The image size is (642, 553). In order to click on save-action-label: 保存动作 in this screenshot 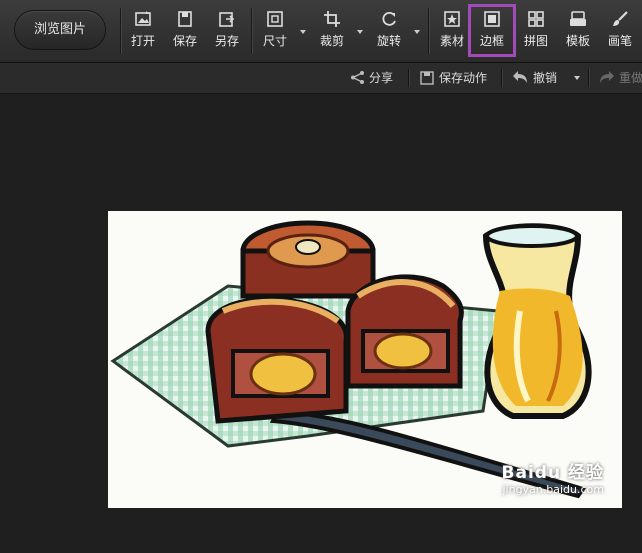, I will do `click(463, 78)`.